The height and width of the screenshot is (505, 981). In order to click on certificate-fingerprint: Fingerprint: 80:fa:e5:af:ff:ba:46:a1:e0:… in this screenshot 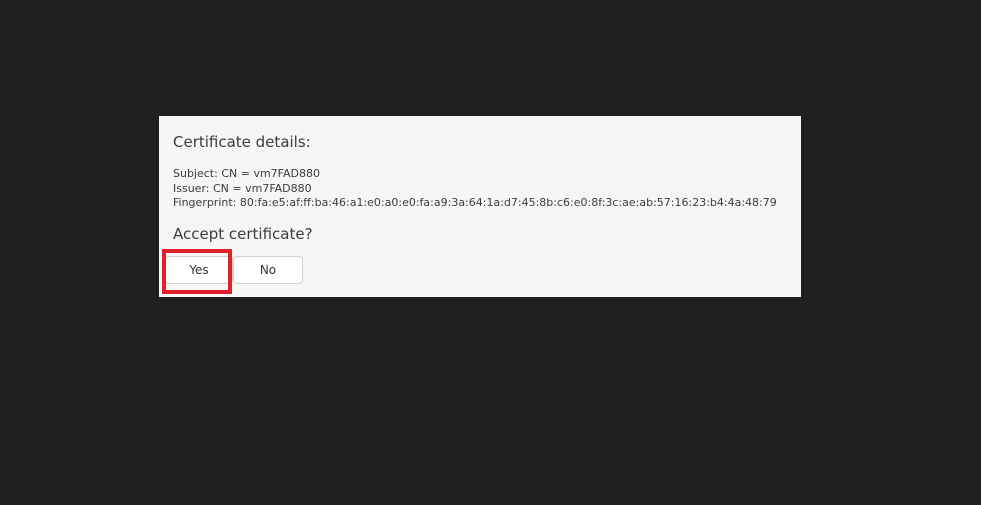, I will do `click(475, 202)`.